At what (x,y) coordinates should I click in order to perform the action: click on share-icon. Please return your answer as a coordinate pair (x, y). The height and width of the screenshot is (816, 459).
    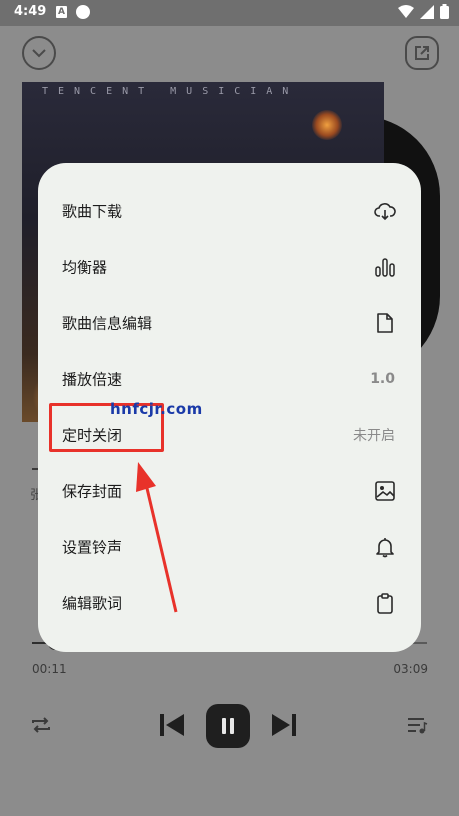
    Looking at the image, I should click on (422, 53).